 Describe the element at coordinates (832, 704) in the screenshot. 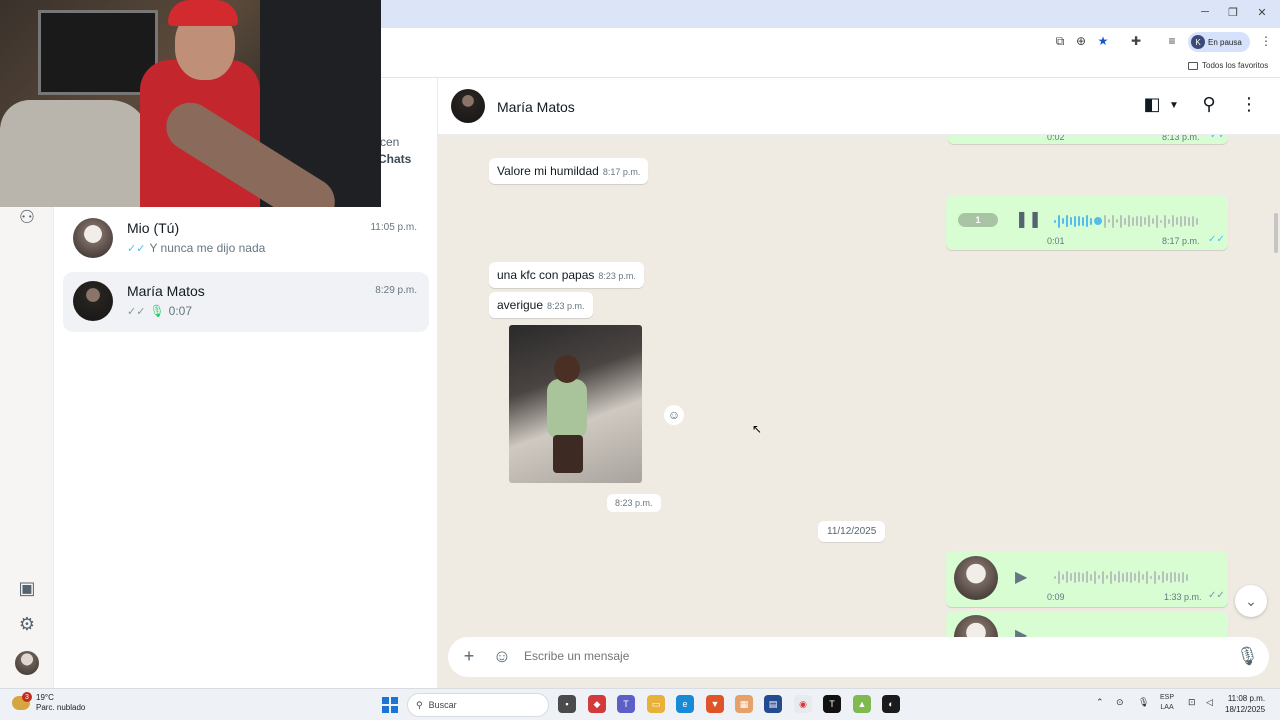

I see `capcut-icon: T` at that location.